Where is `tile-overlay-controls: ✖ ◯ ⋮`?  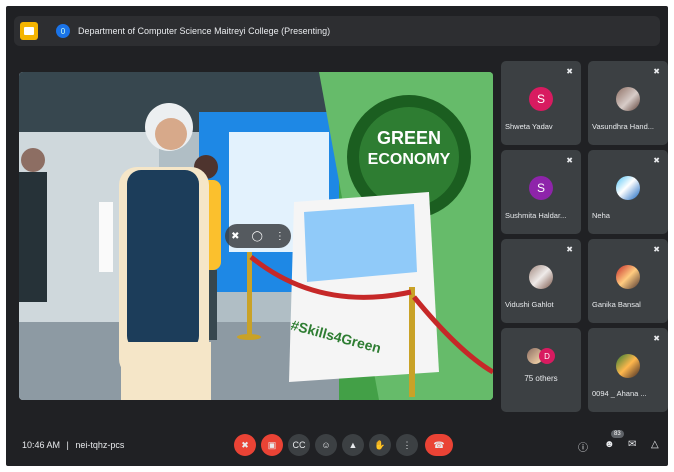
tile-overlay-controls: ✖ ◯ ⋮ is located at coordinates (258, 236).